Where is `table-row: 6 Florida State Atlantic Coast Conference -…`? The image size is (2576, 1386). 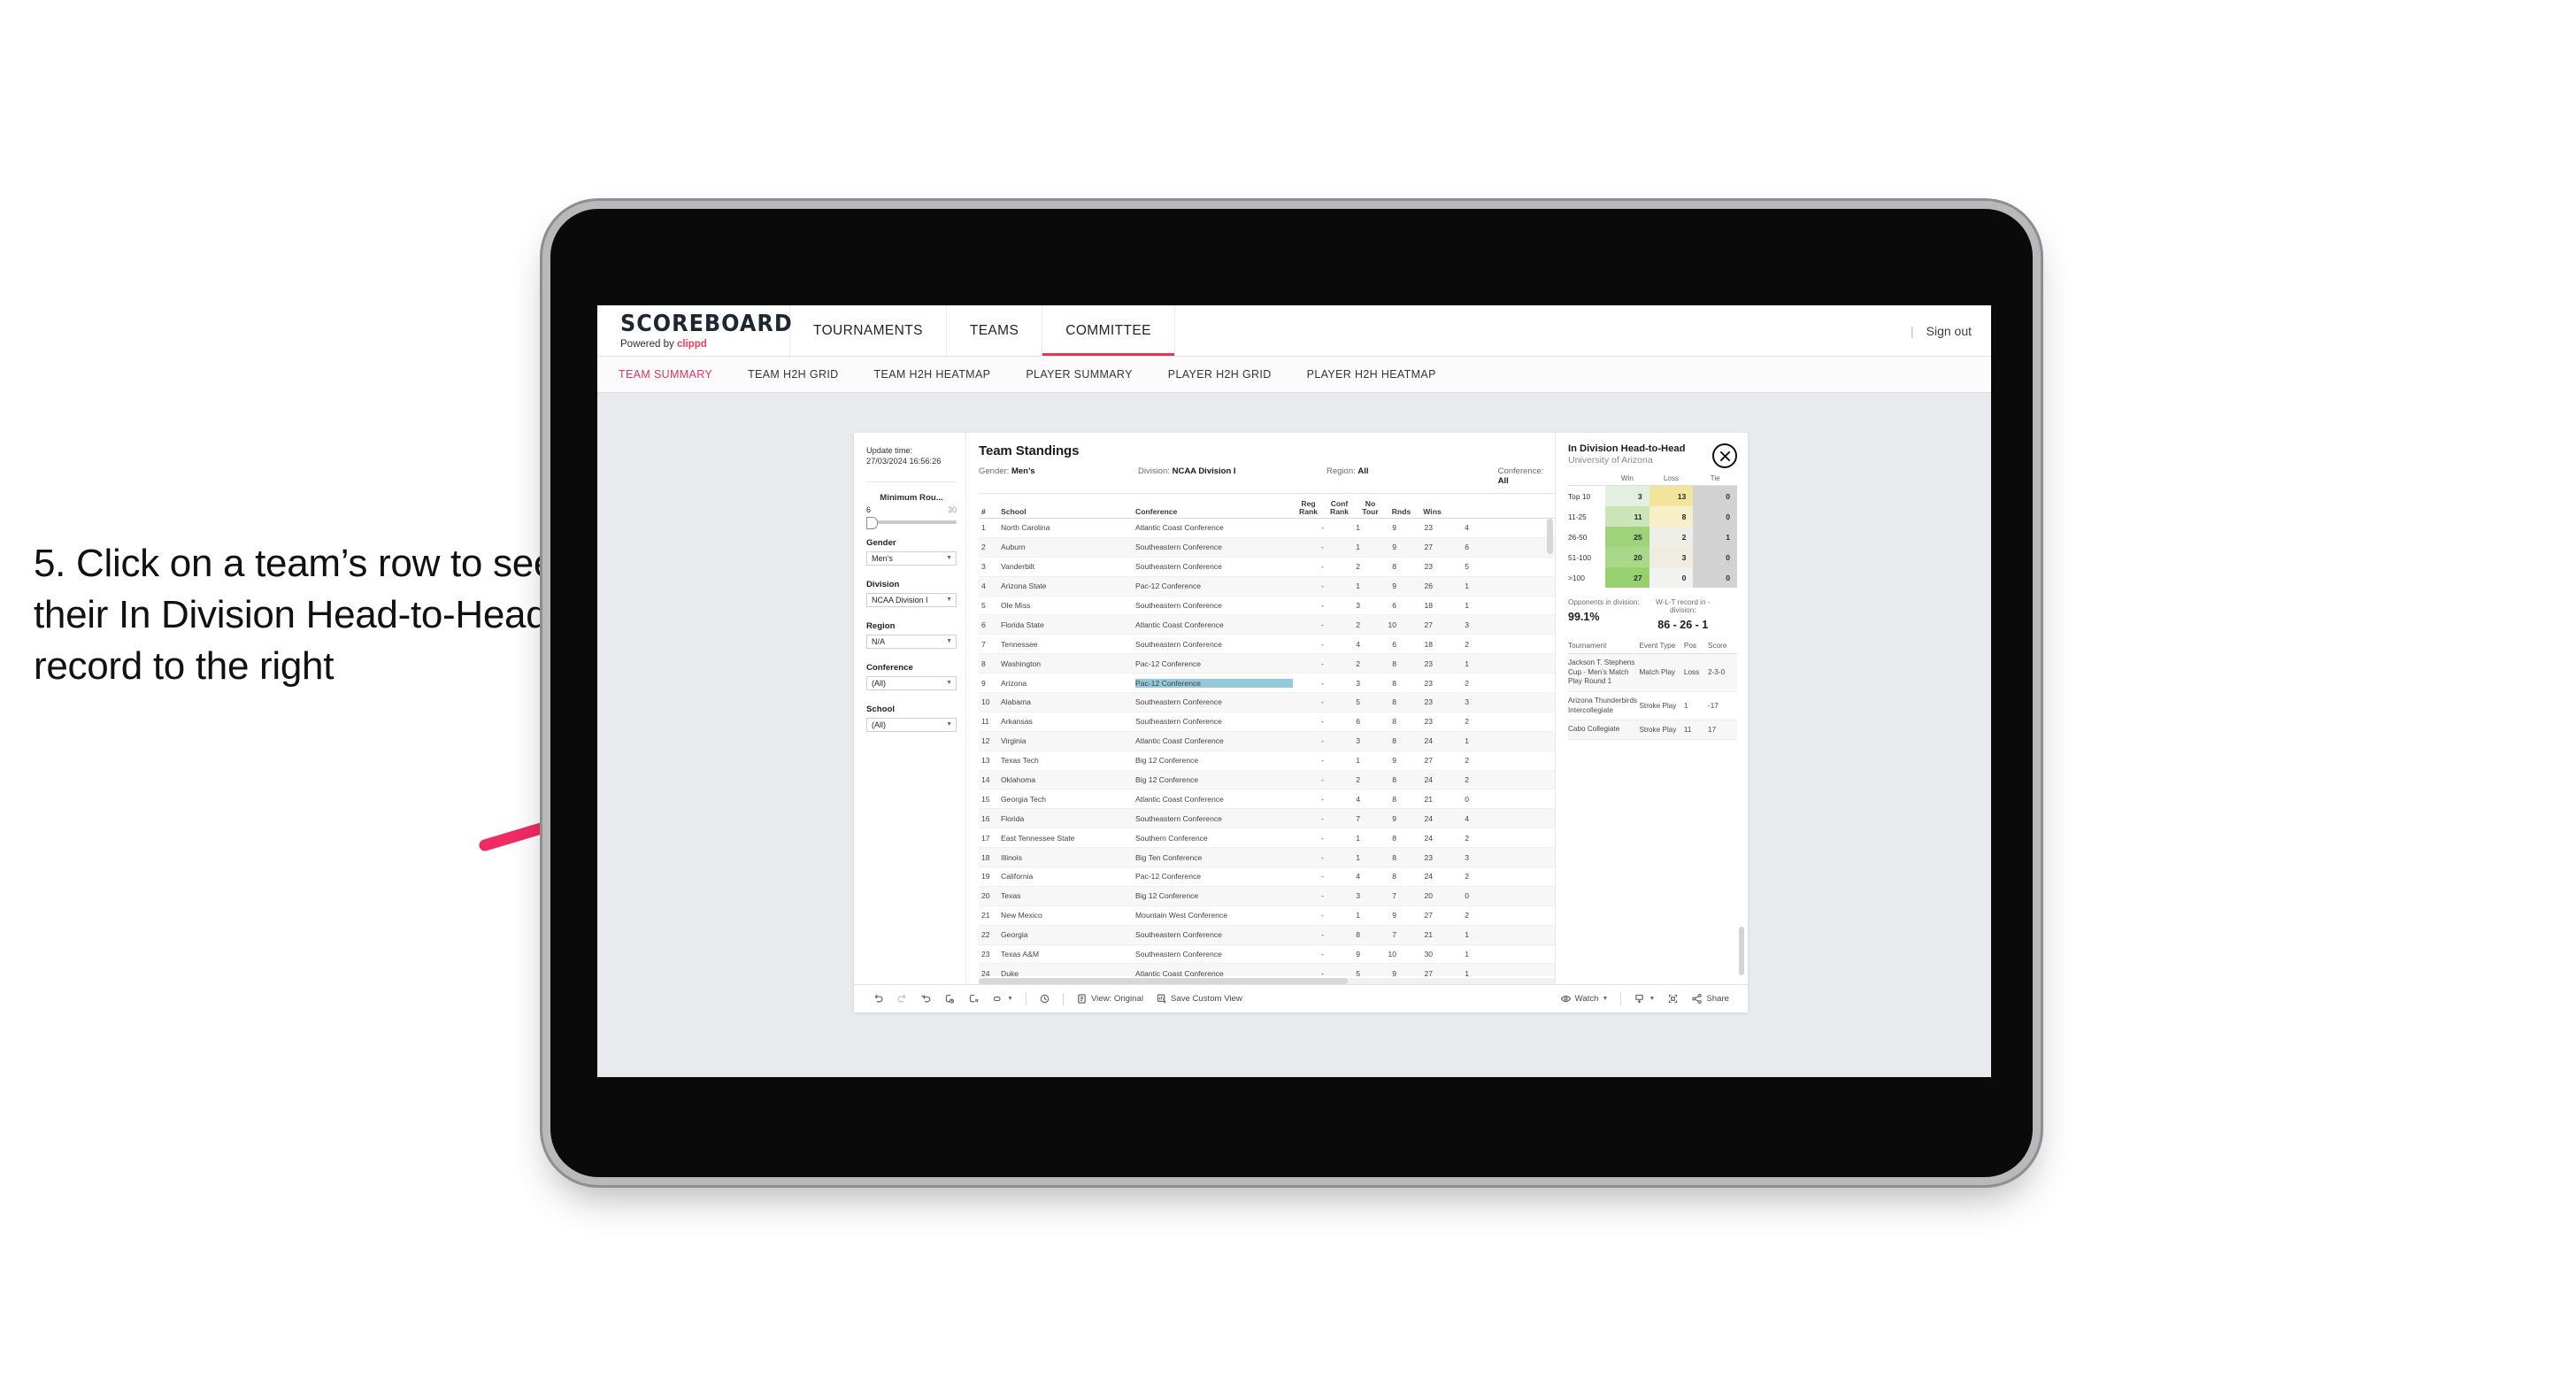
table-row: 6 Florida State Atlantic Coast Conference -… is located at coordinates (1267, 625).